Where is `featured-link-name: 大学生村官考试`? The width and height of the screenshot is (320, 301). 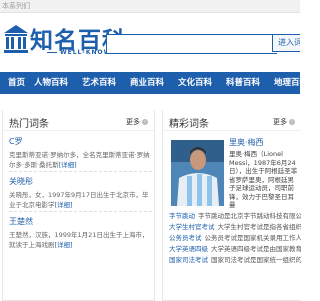 featured-link-name: 大学生村官考试 is located at coordinates (192, 227).